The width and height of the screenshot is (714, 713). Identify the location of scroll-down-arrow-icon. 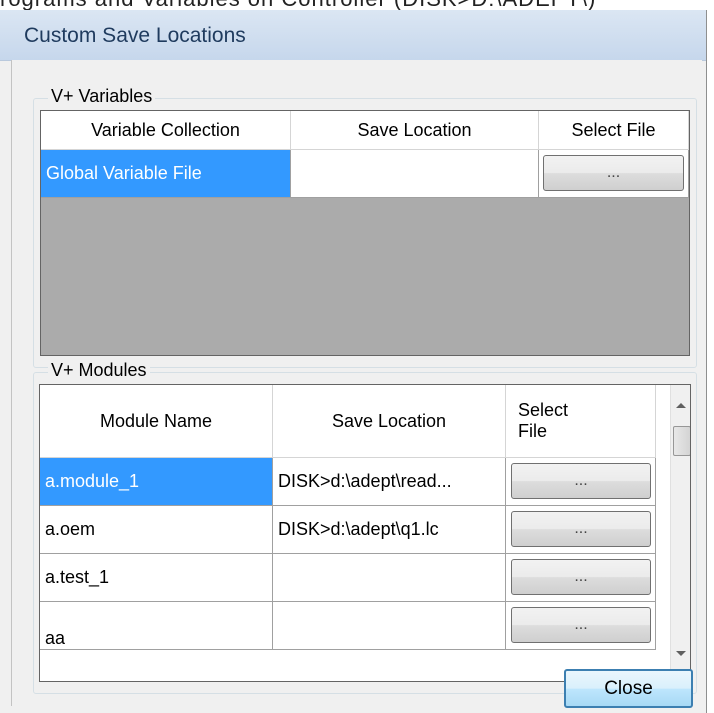
(681, 654).